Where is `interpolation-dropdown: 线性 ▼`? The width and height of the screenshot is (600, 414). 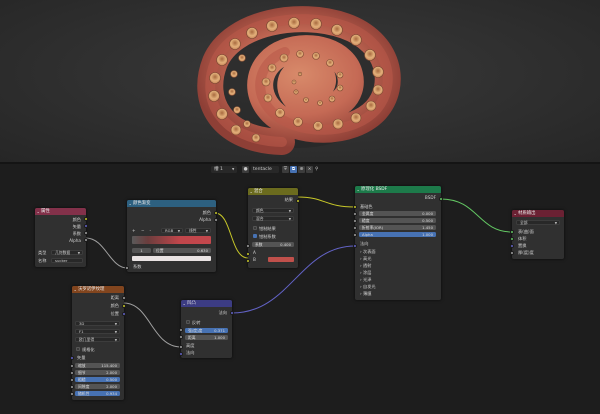 interpolation-dropdown: 线性 ▼ is located at coordinates (198, 230).